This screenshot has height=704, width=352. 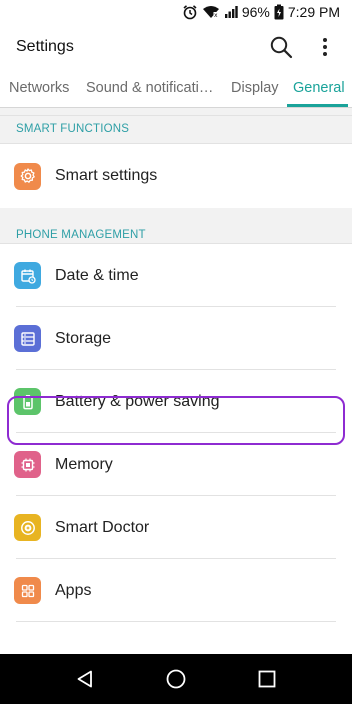 I want to click on smart-doctor-icon, so click(x=27, y=527).